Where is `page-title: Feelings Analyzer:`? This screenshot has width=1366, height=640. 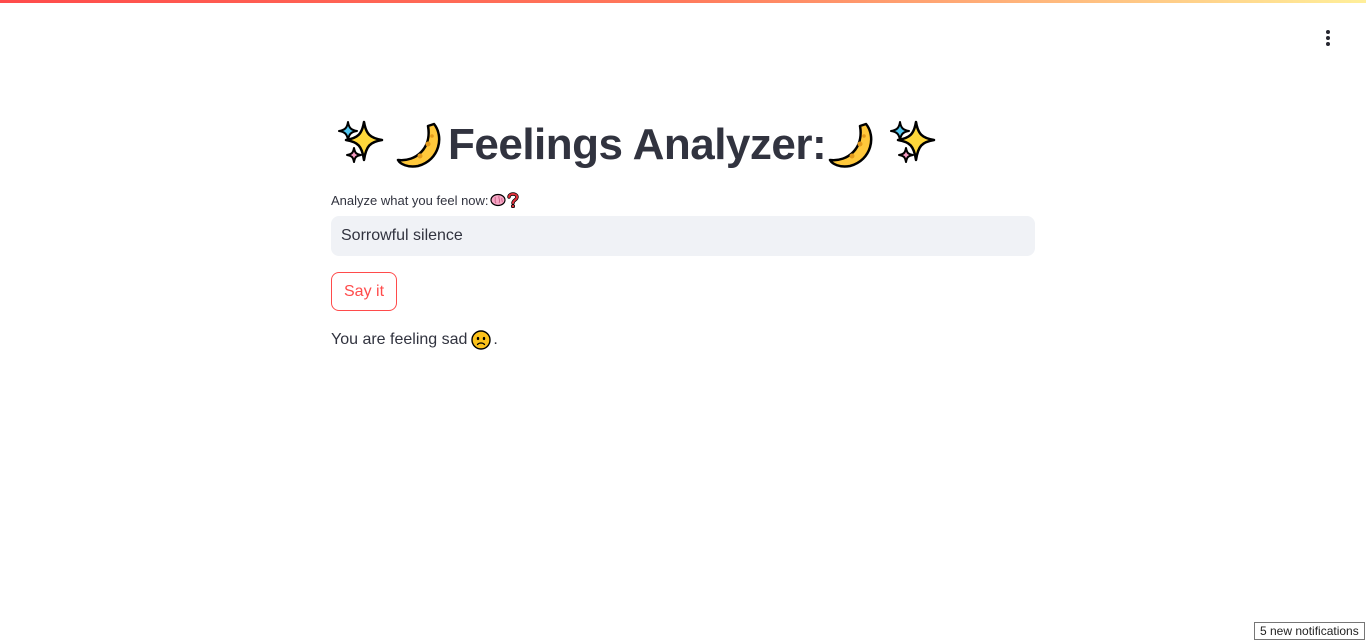 page-title: Feelings Analyzer: is located at coordinates (683, 145).